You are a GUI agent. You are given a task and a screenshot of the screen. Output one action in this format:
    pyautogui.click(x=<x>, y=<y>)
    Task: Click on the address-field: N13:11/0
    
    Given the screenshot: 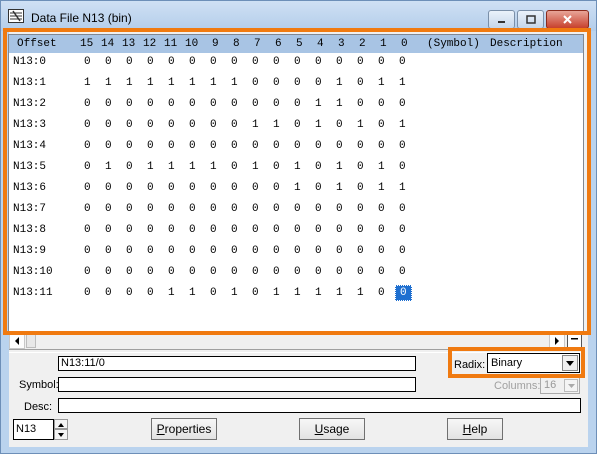 What is the action you would take?
    pyautogui.click(x=237, y=363)
    